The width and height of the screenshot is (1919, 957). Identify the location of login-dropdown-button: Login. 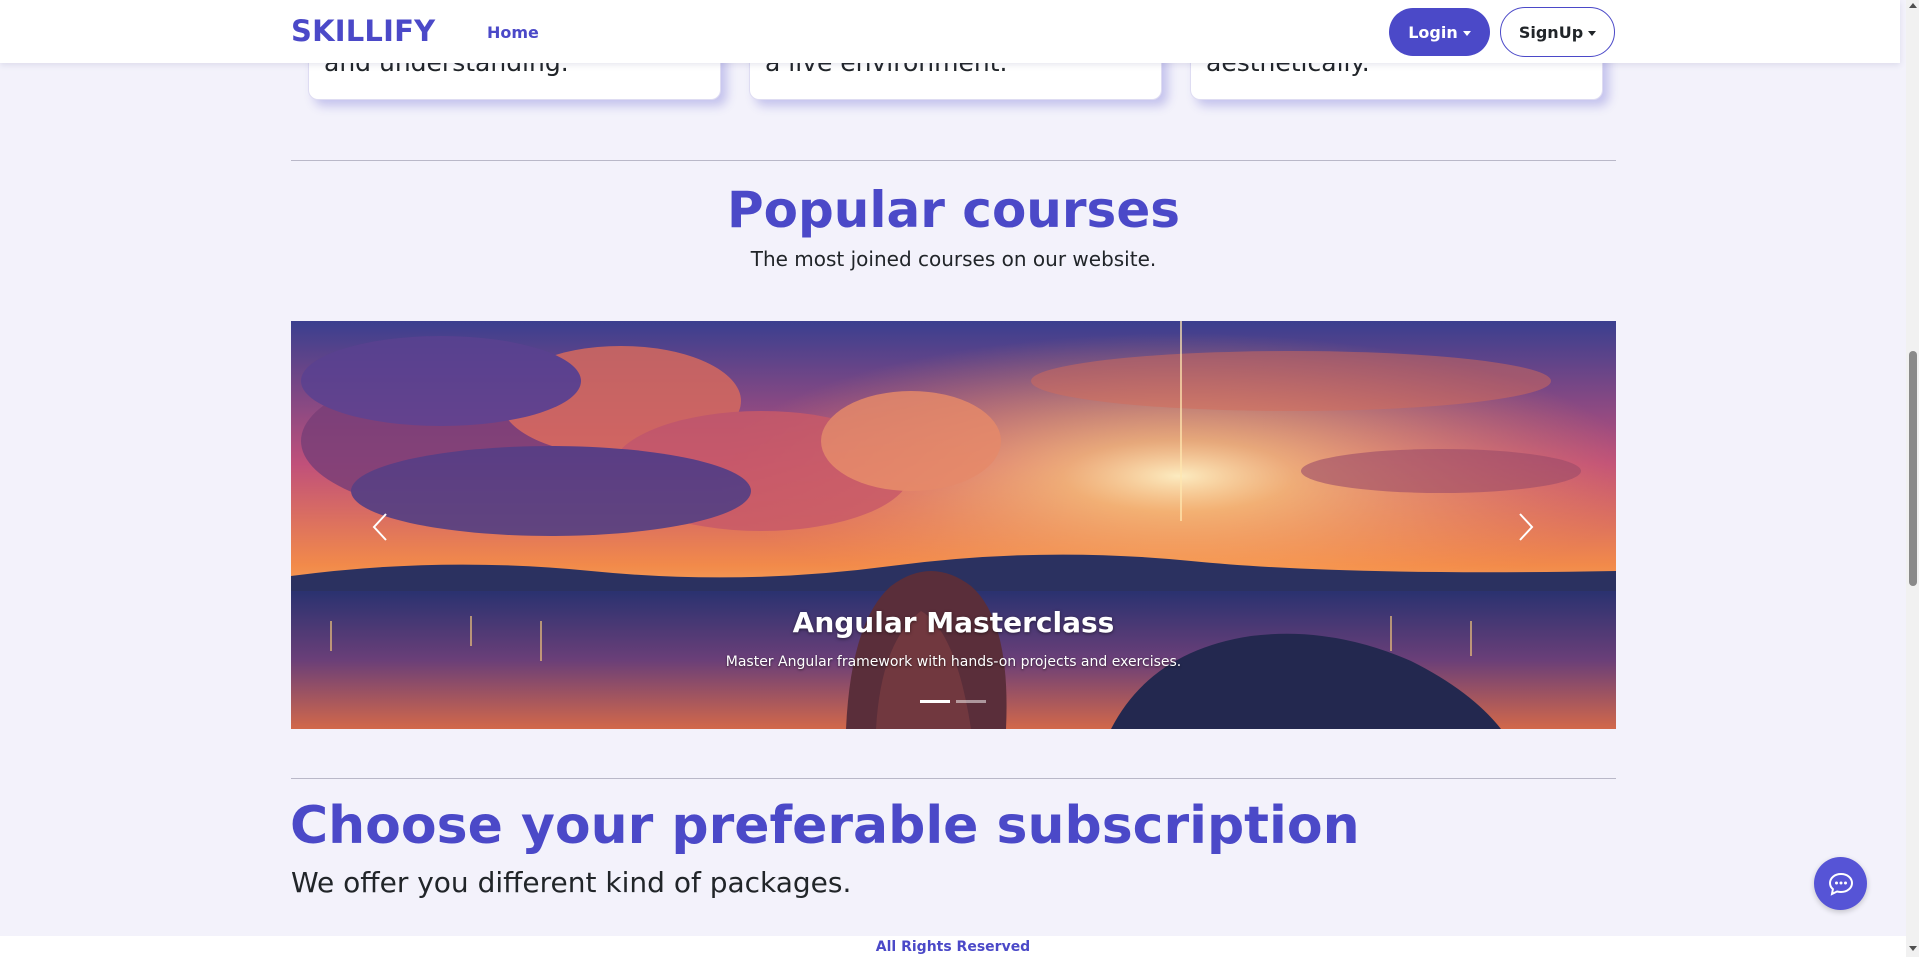
(1439, 32).